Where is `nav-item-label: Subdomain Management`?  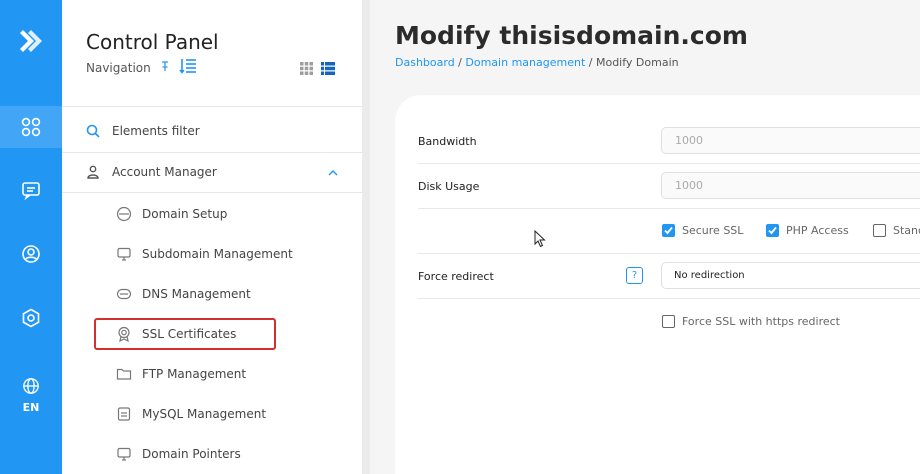 nav-item-label: Subdomain Management is located at coordinates (217, 254).